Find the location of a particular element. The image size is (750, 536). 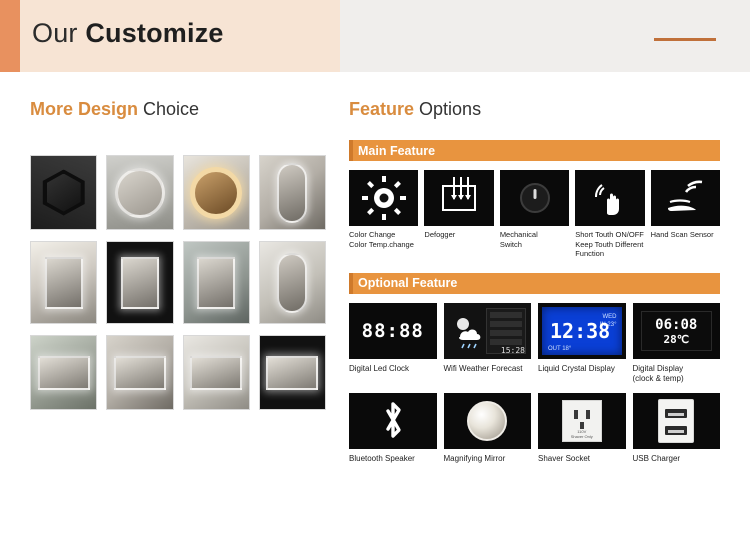

main-feature-item-defogger: Defogger is located at coordinates (459, 214).